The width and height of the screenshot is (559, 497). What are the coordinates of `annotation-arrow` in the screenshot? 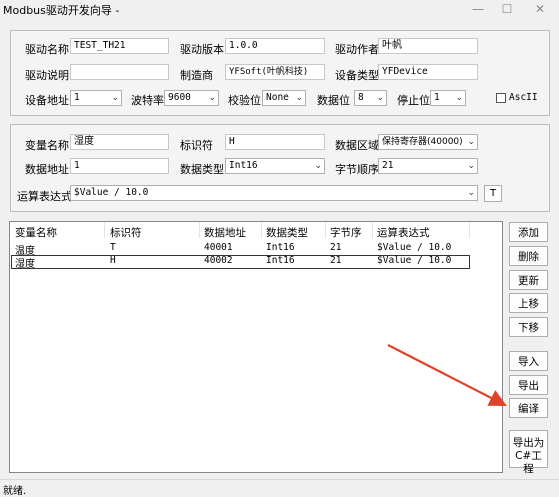 It's located at (447, 375).